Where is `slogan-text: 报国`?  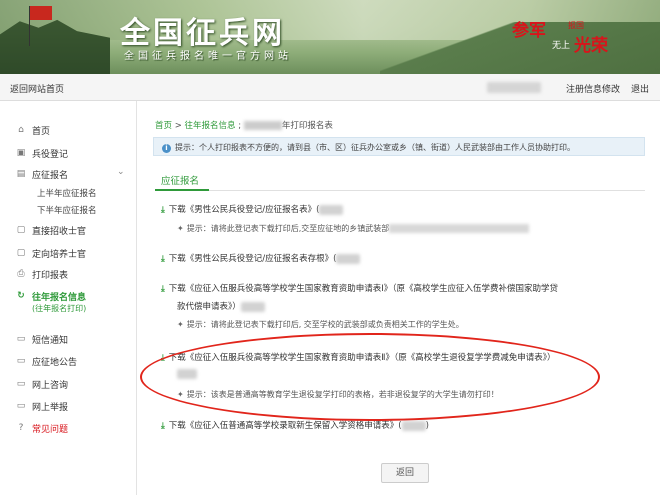 slogan-text: 报国 is located at coordinates (576, 25).